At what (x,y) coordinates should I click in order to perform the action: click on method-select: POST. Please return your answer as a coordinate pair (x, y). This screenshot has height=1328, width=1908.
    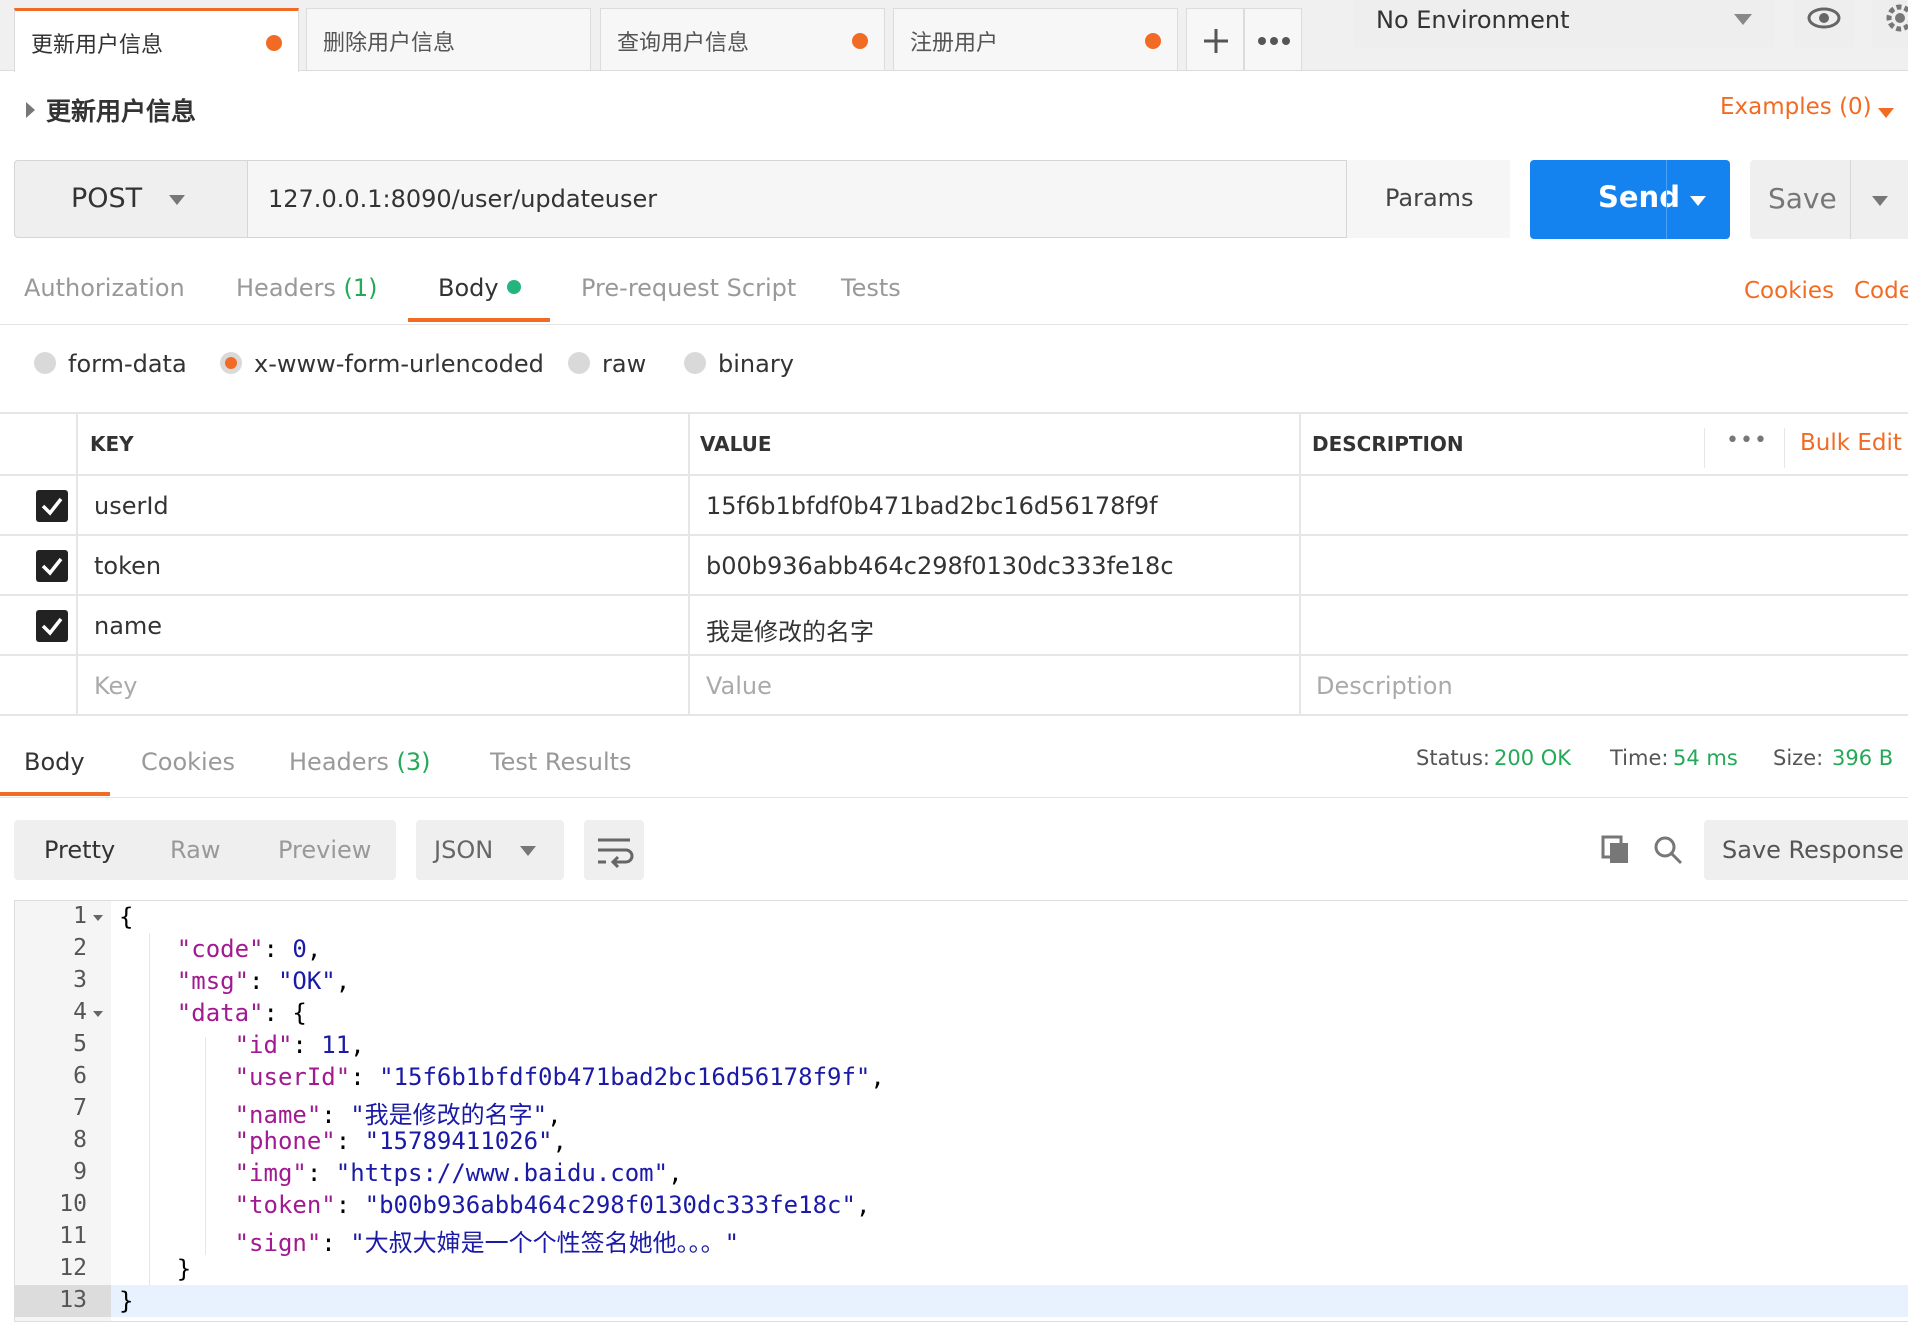
    Looking at the image, I should click on (131, 199).